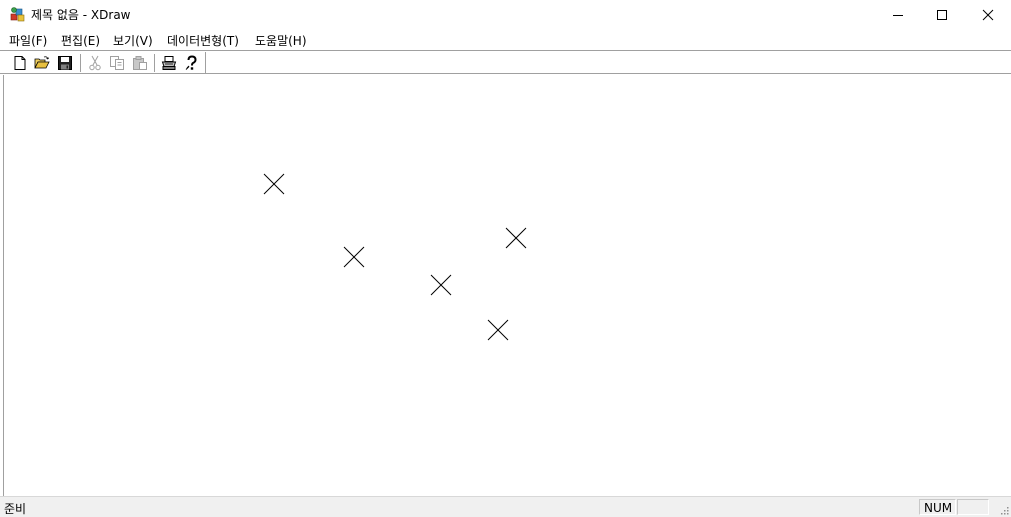 The width and height of the screenshot is (1011, 517). Describe the element at coordinates (105, 62) in the screenshot. I see `toolbar-group` at that location.